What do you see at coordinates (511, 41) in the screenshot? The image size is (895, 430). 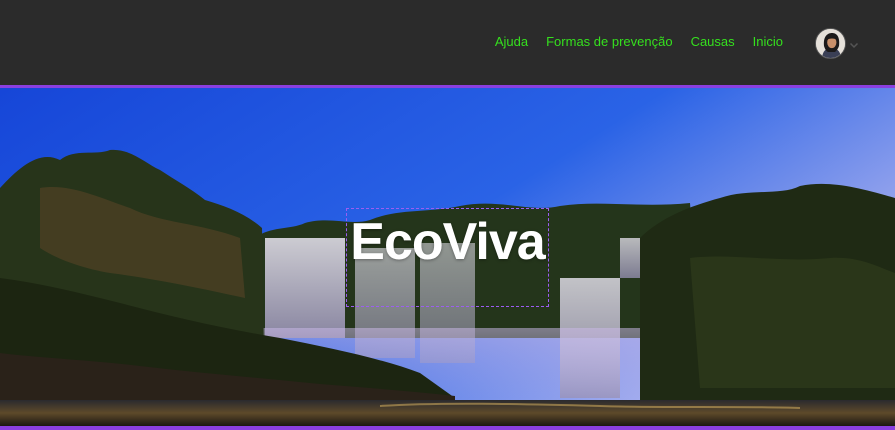 I see `nav-link-ajuda: Ajuda` at bounding box center [511, 41].